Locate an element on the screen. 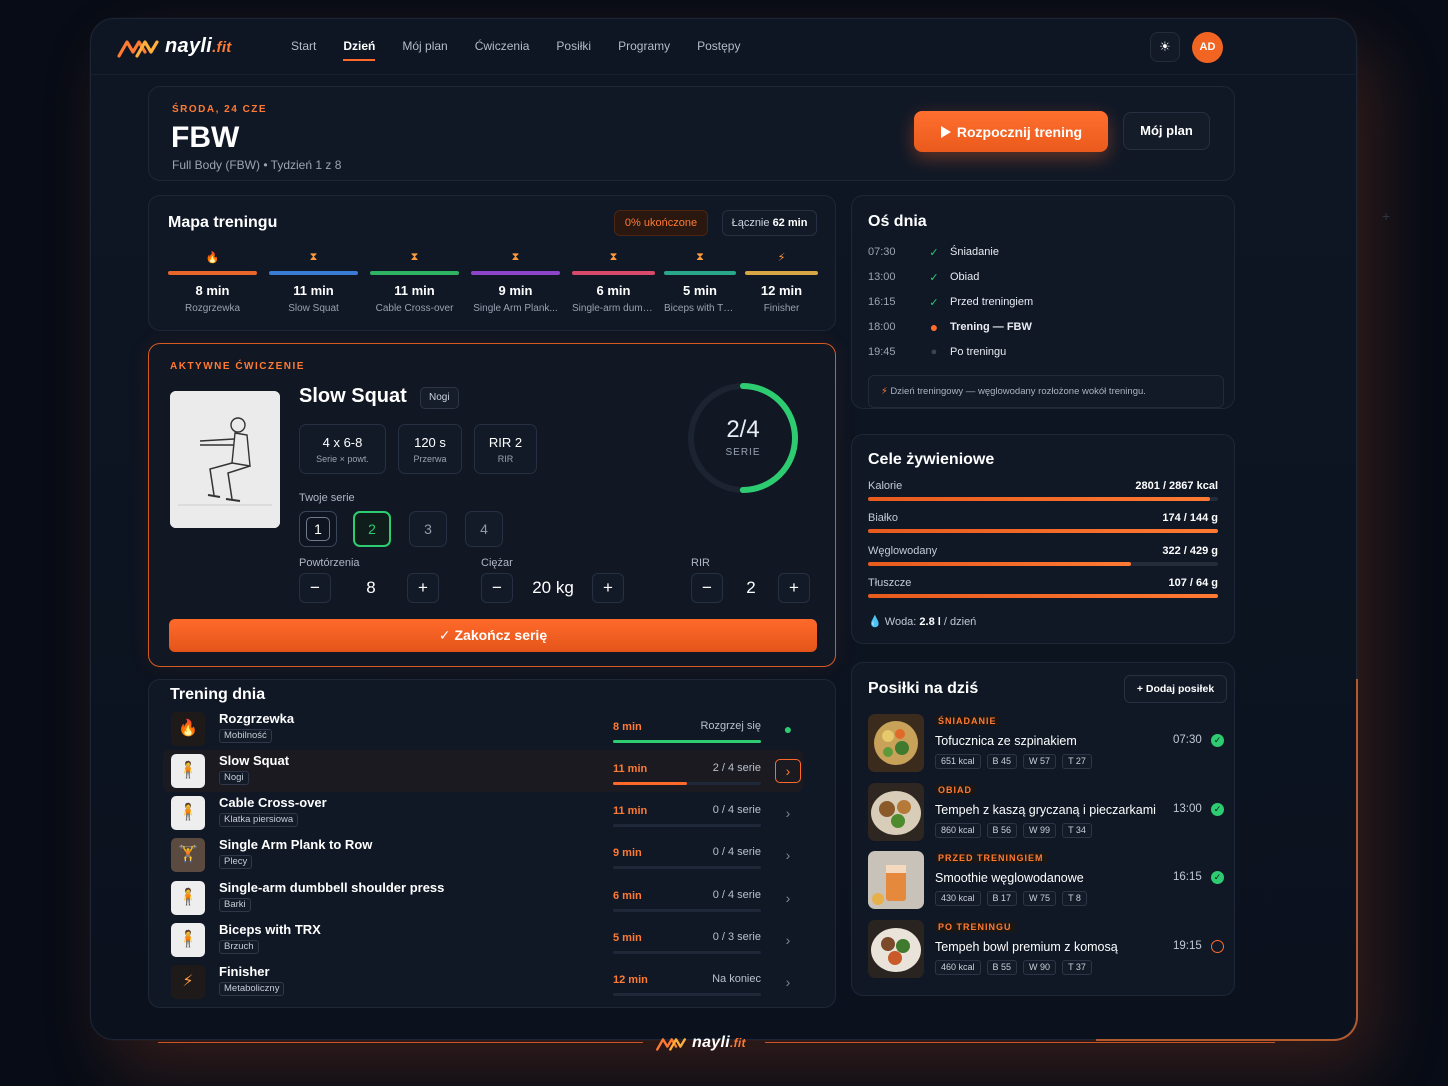  avatar: AD is located at coordinates (1207, 47).